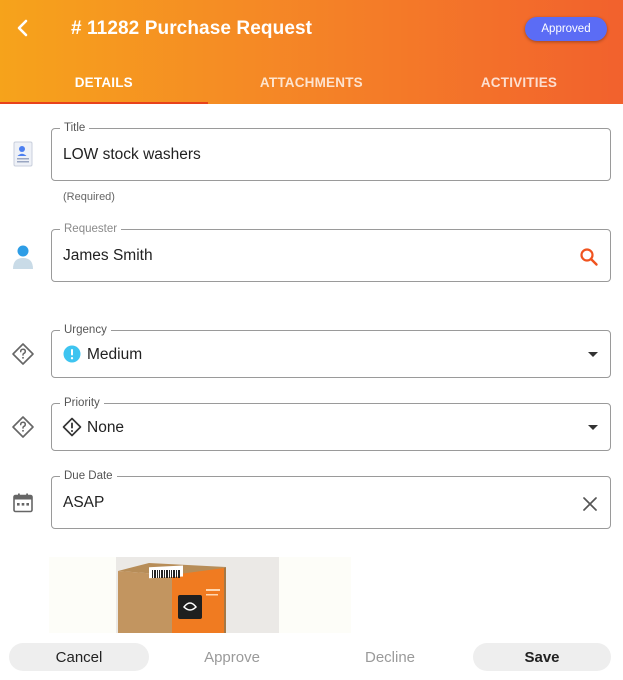  I want to click on approve-button: Approve, so click(232, 657).